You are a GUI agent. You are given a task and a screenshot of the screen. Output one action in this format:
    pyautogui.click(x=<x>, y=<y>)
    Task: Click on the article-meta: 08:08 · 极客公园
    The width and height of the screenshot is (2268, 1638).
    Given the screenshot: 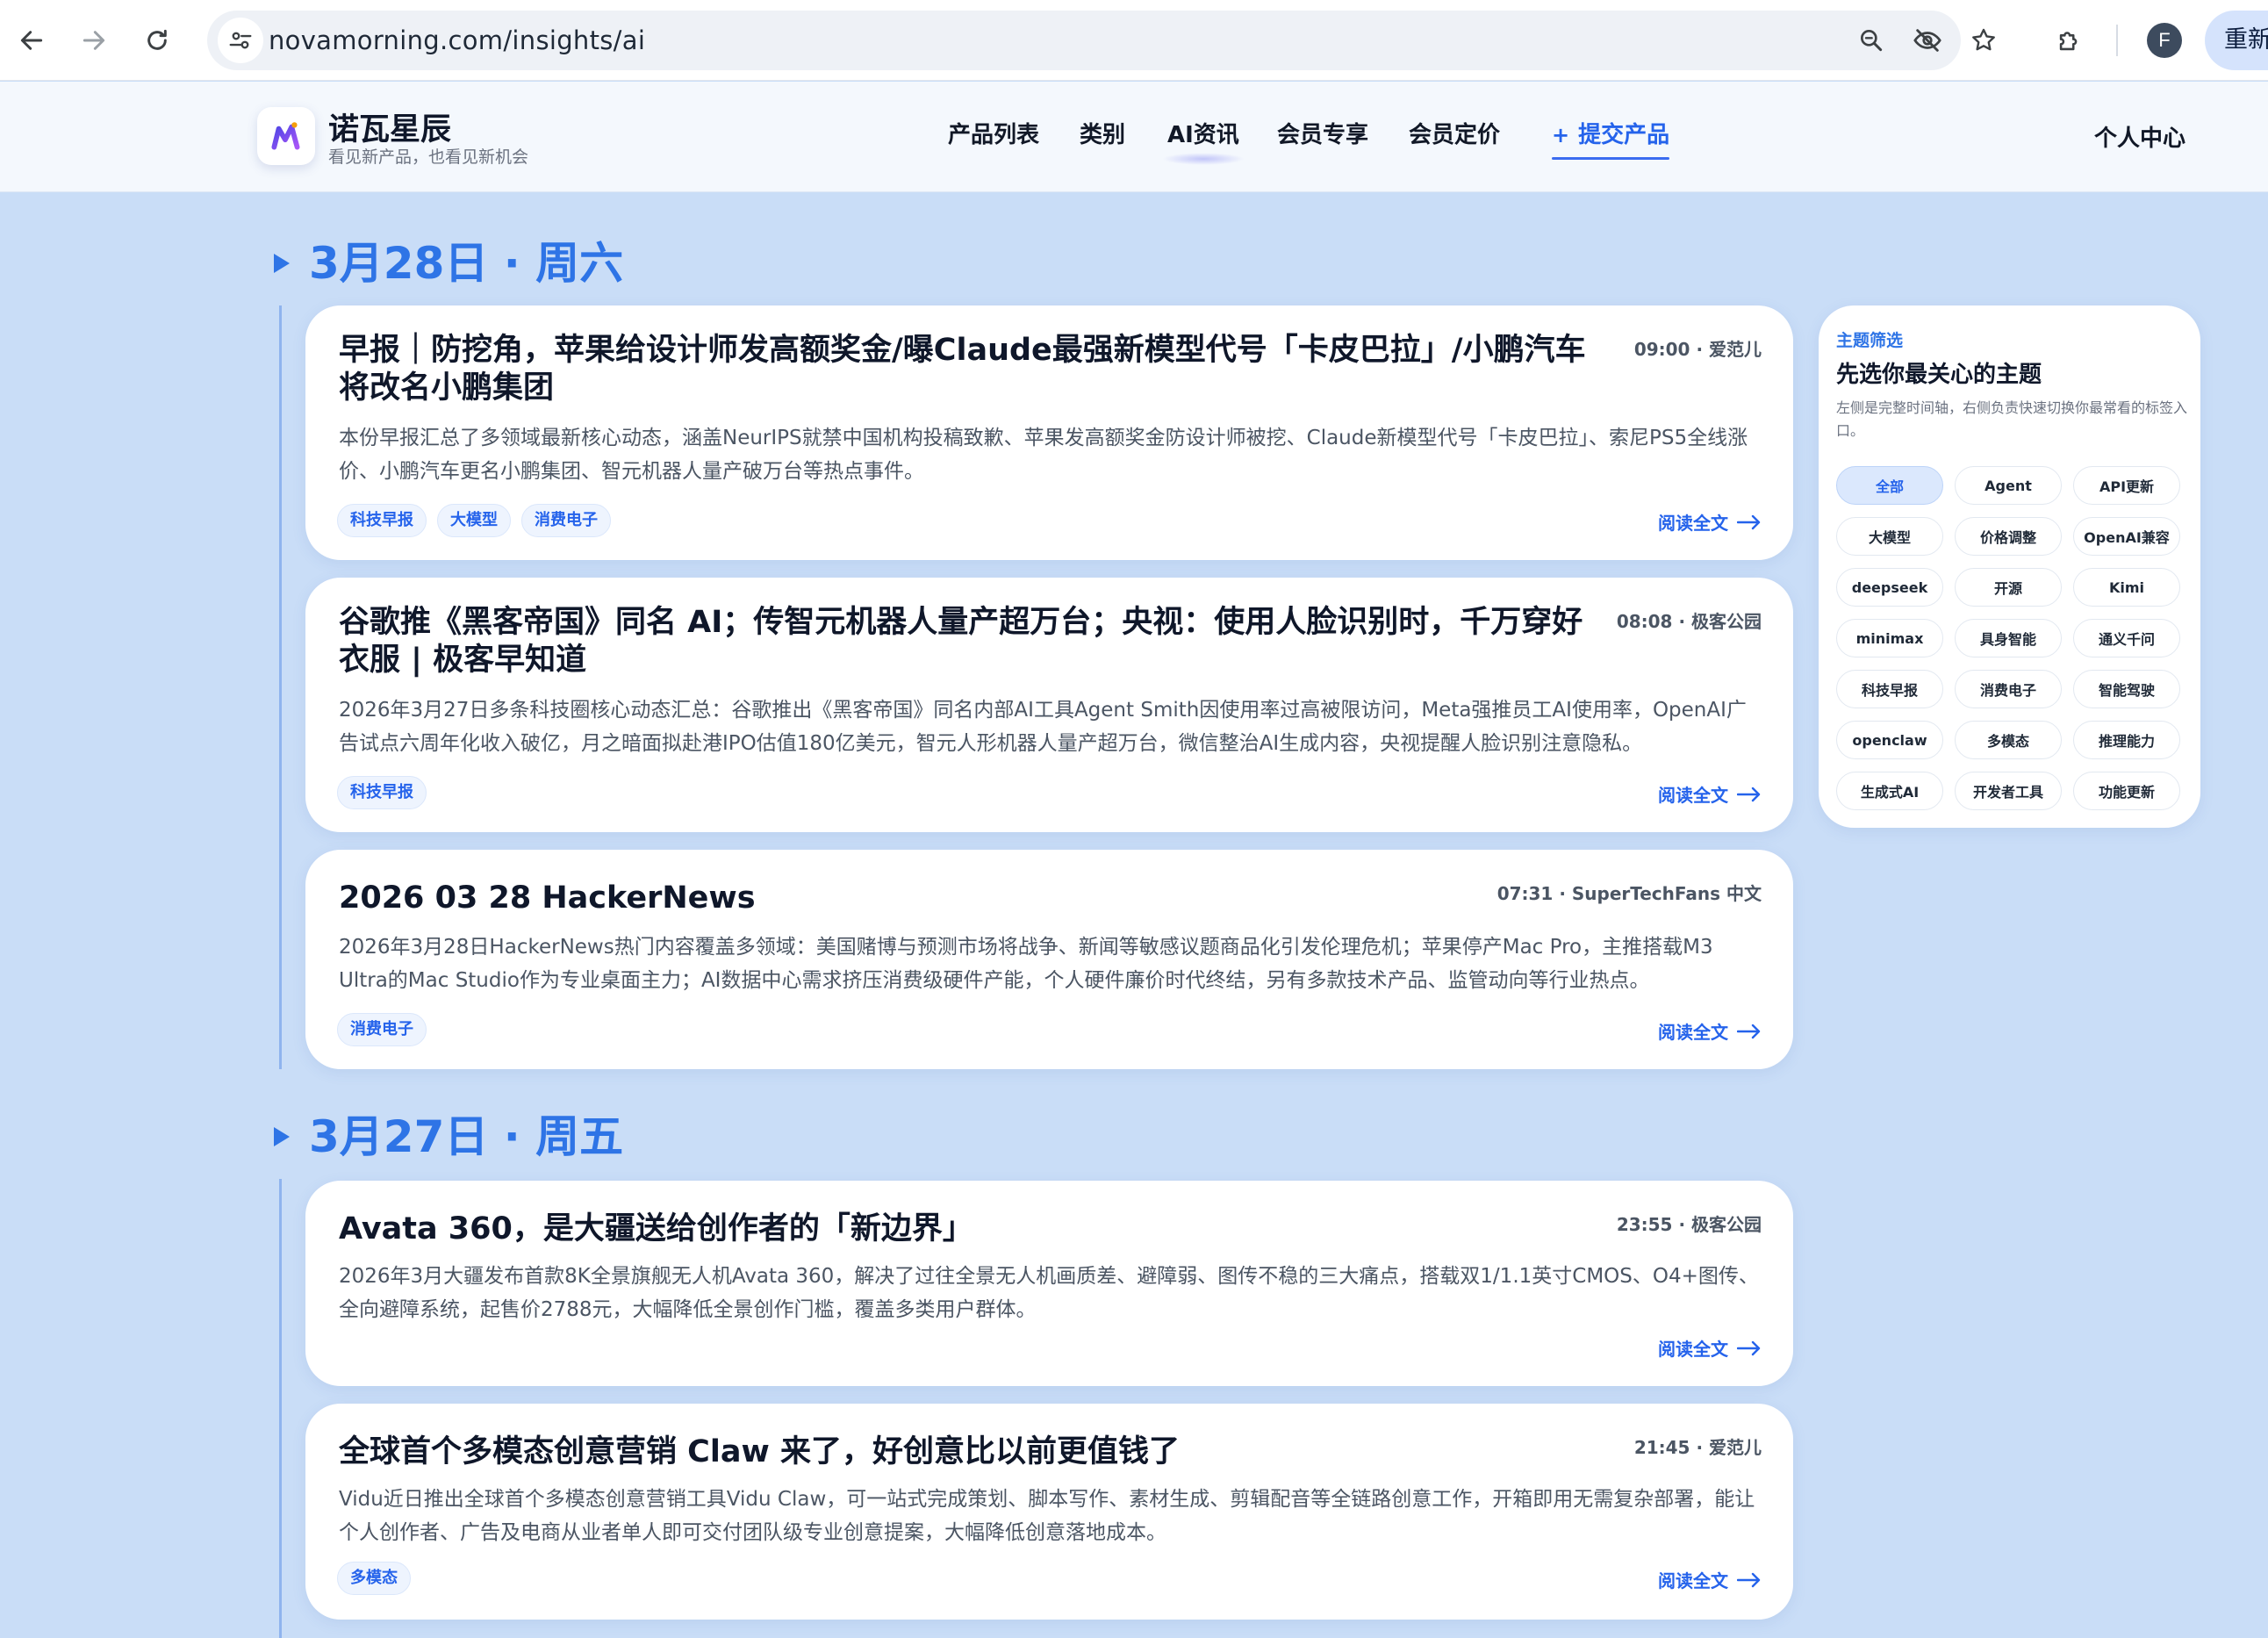 What is the action you would take?
    pyautogui.click(x=1689, y=621)
    